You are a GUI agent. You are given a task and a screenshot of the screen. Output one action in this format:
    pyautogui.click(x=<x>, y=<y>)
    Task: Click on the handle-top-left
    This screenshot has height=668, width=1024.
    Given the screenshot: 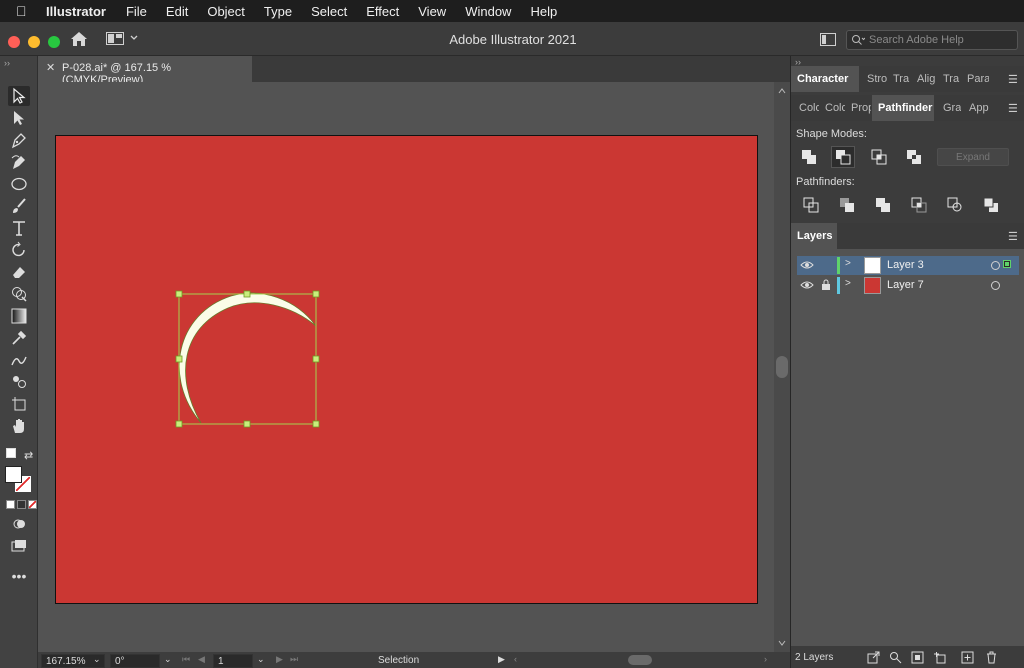 What is the action you would take?
    pyautogui.click(x=179, y=294)
    